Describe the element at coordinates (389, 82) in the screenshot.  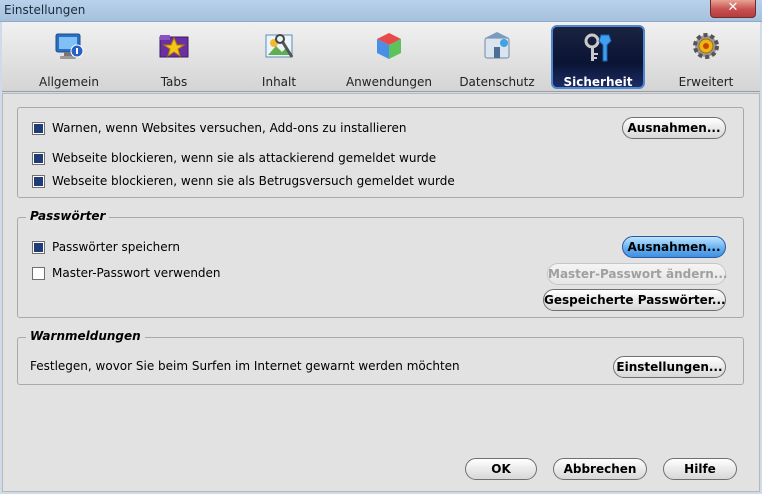
I see `tab-label: Anwendungen` at that location.